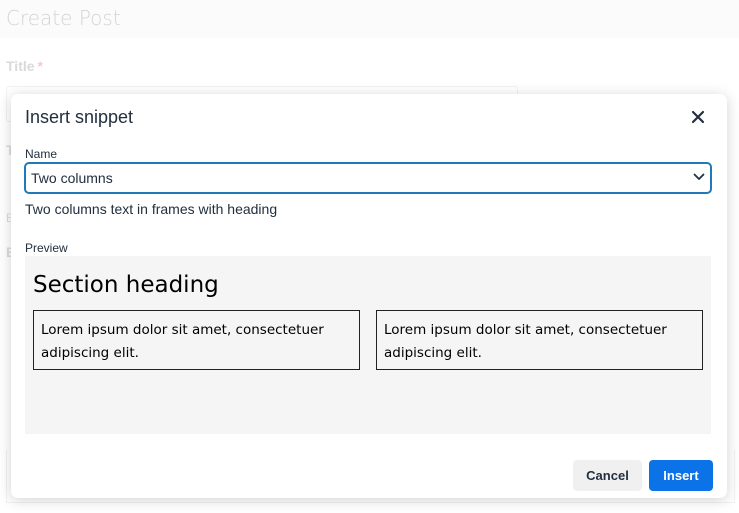 The width and height of the screenshot is (739, 513). I want to click on dialog-title: Insert snippet, so click(79, 117).